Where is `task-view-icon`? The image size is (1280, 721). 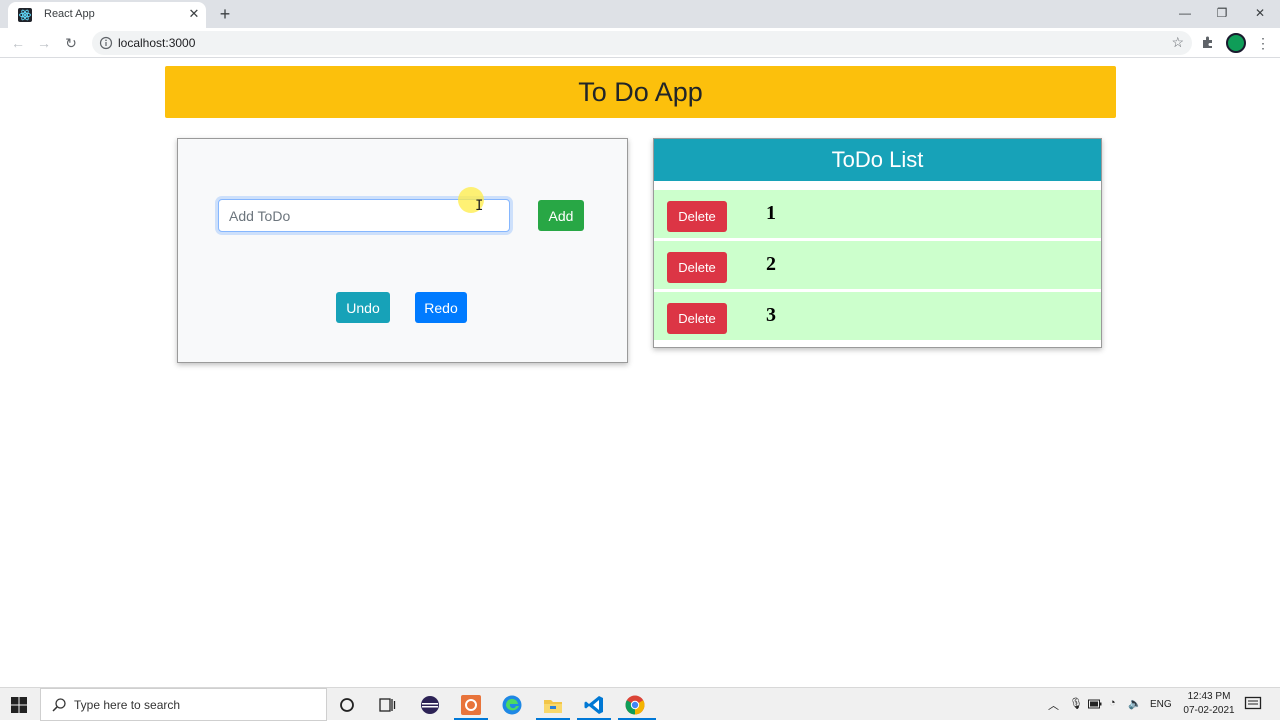
task-view-icon is located at coordinates (387, 705).